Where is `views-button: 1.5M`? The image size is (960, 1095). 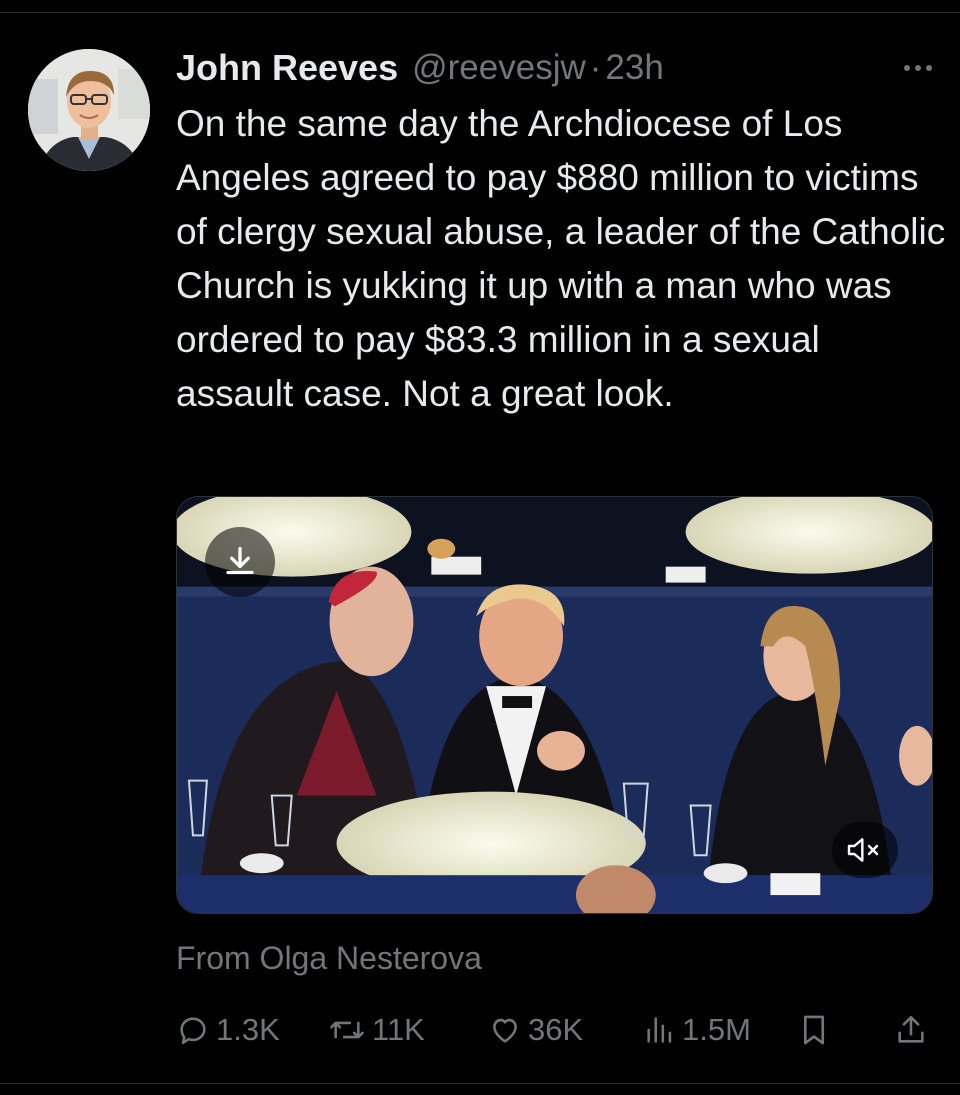 views-button: 1.5M is located at coordinates (697, 1030).